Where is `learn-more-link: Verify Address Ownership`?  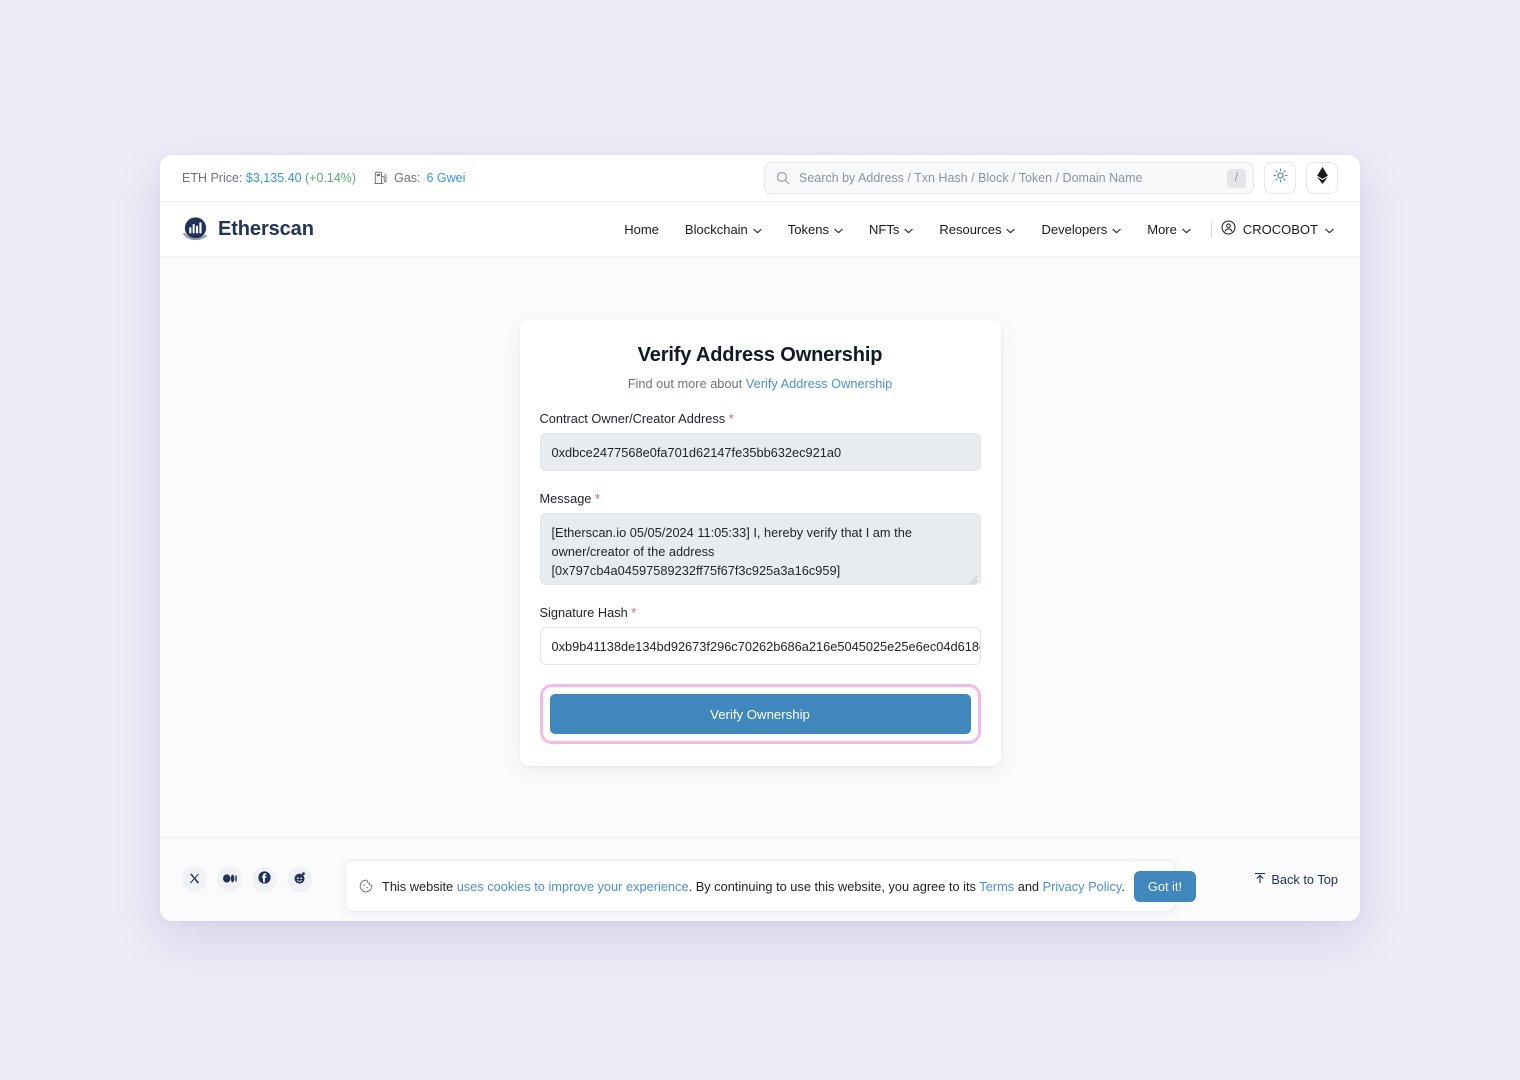
learn-more-link: Verify Address Ownership is located at coordinates (819, 383).